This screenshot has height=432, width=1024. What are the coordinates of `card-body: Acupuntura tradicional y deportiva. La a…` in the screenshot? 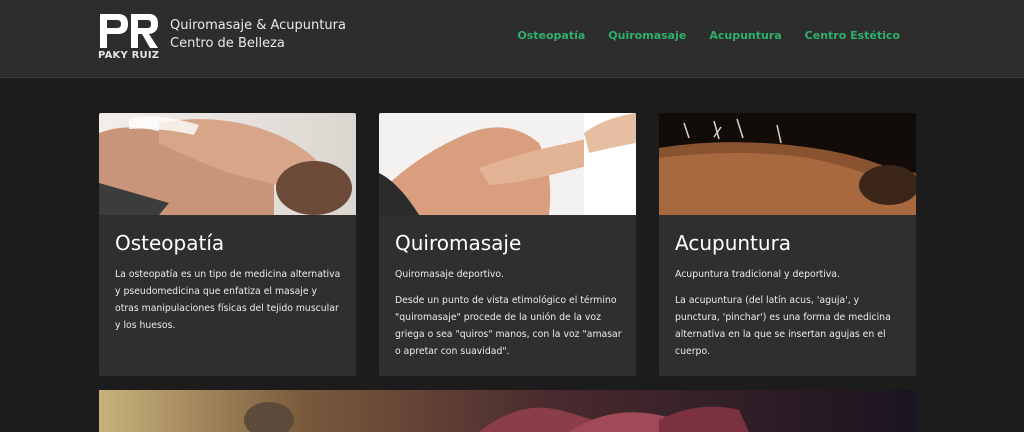 It's located at (789, 313).